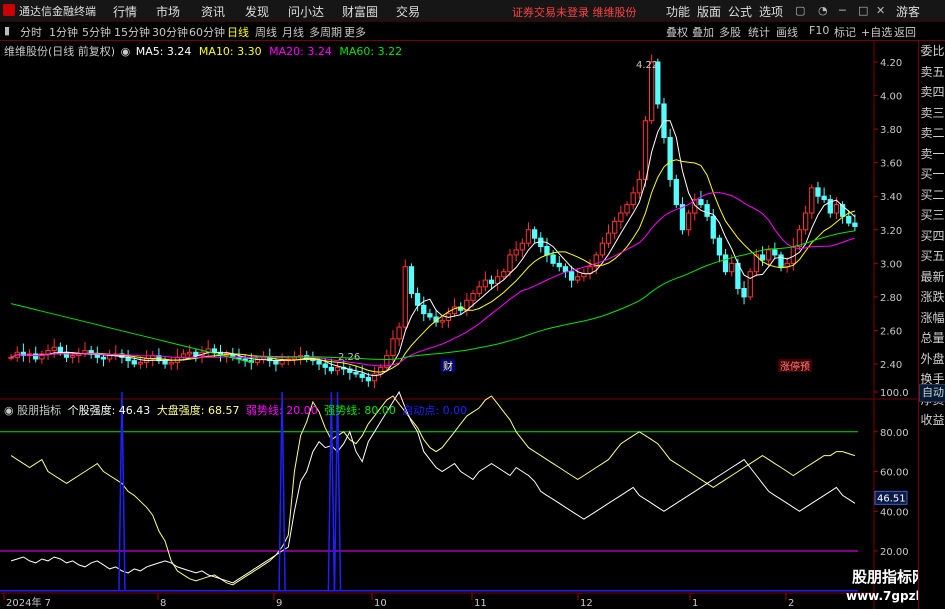 This screenshot has width=945, height=609. Describe the element at coordinates (932, 256) in the screenshot. I see `sidebar-item-buy5: 买五` at that location.